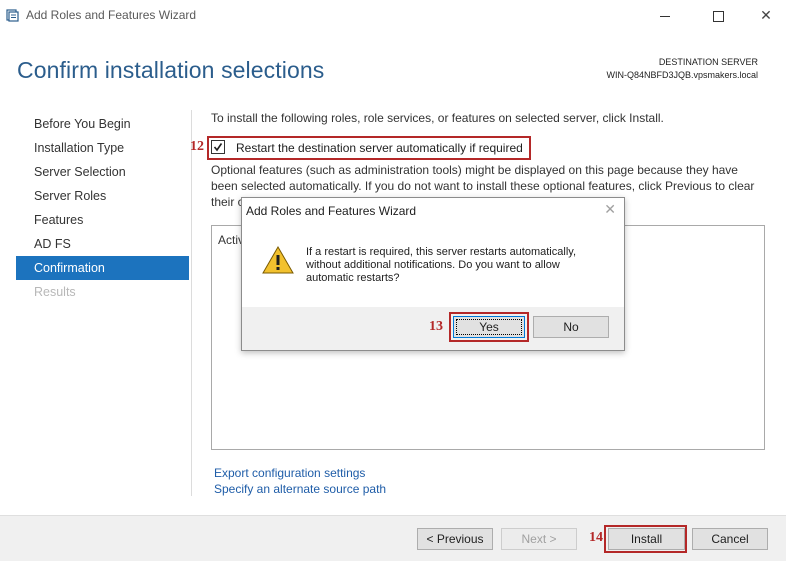 Image resolution: width=786 pixels, height=561 pixels. What do you see at coordinates (102, 172) in the screenshot?
I see `nav-item-server-selection: Server Selection` at bounding box center [102, 172].